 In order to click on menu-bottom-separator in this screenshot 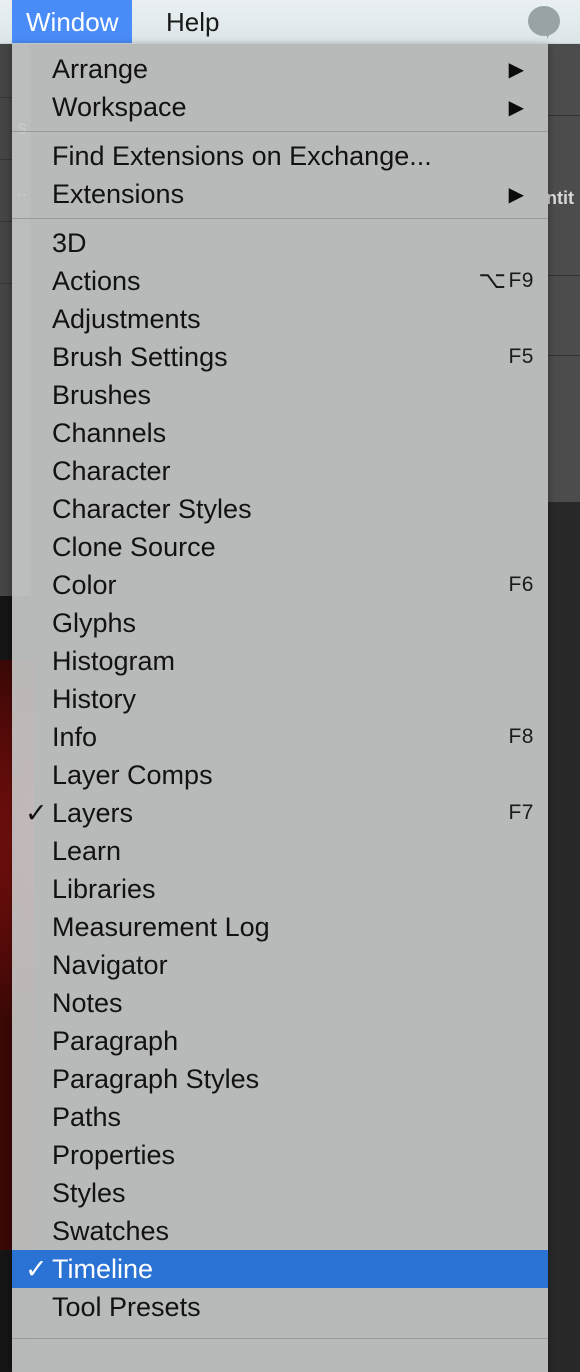, I will do `click(280, 1338)`.